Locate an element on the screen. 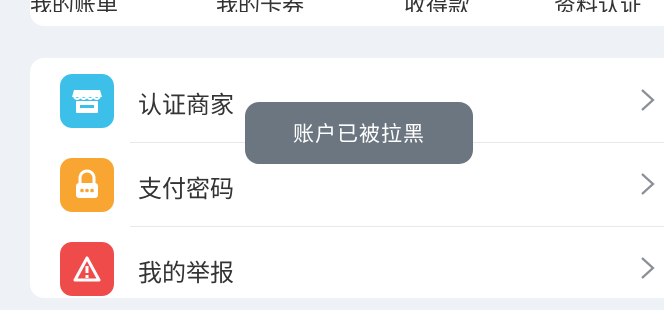  tab-verification: 资料认证 is located at coordinates (598, 6).